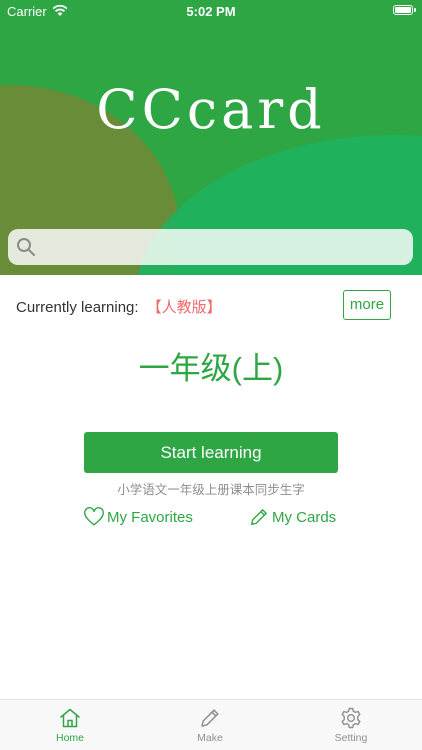  Describe the element at coordinates (211, 452) in the screenshot. I see `start-learning-button: Start learning` at that location.